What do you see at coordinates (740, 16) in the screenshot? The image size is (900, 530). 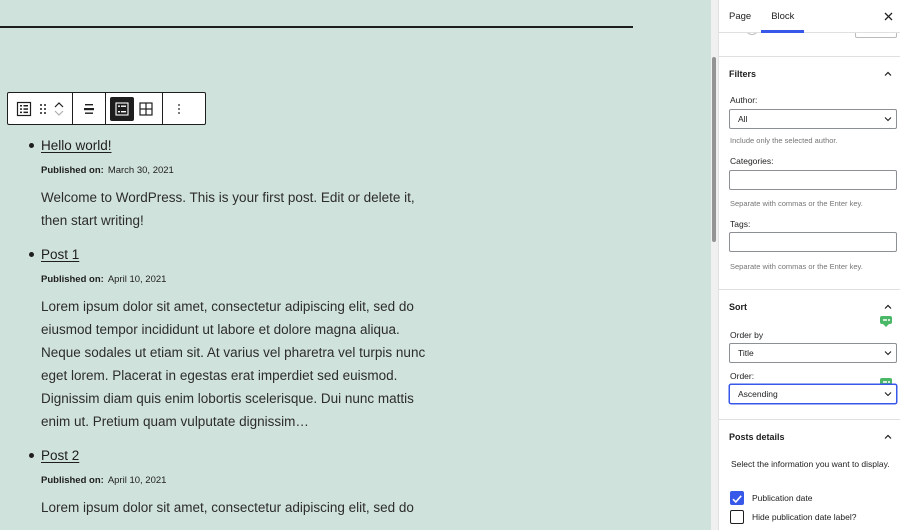 I see `tab-page: Page` at bounding box center [740, 16].